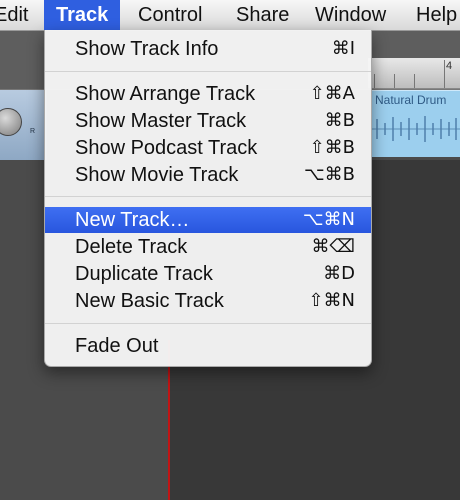 This screenshot has width=460, height=500. I want to click on menu-item-new-track: New Track… ⌥⌘N, so click(208, 220).